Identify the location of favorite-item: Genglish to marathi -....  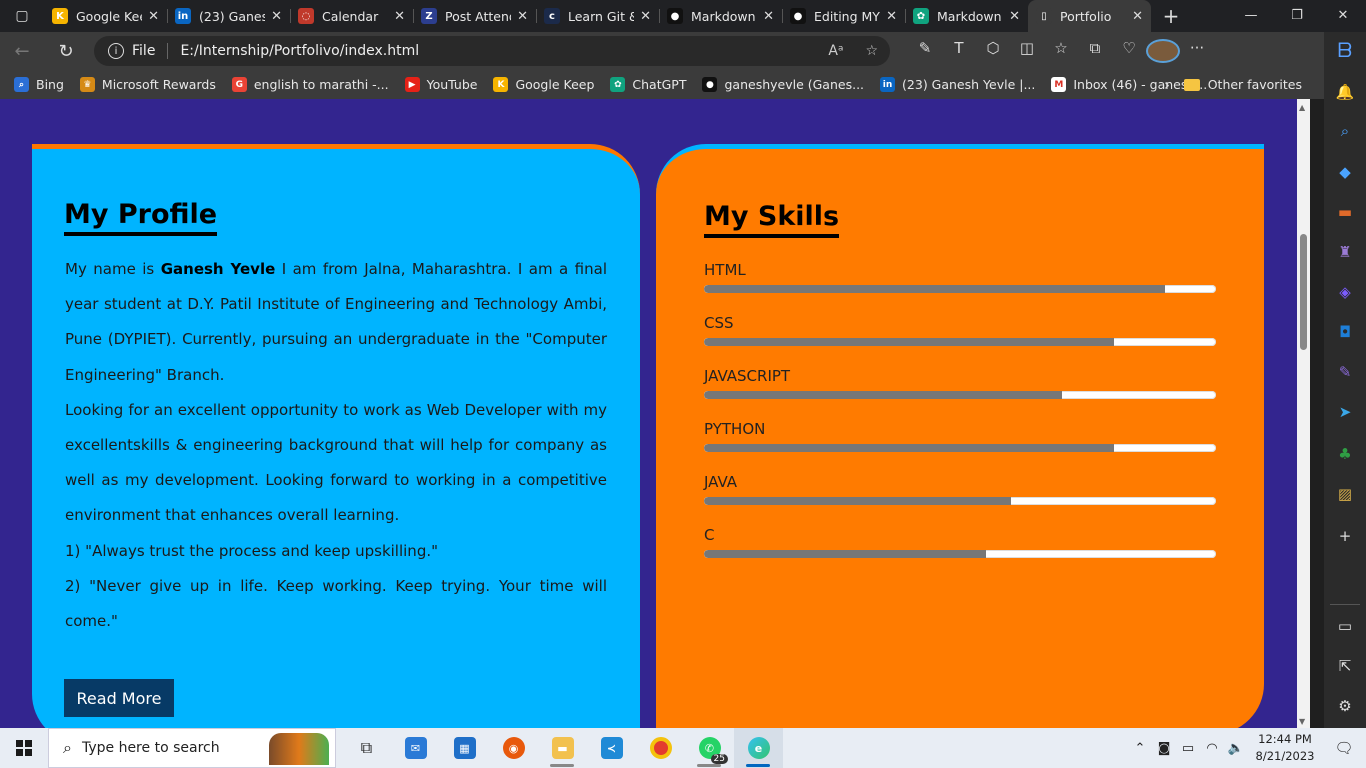
(310, 84).